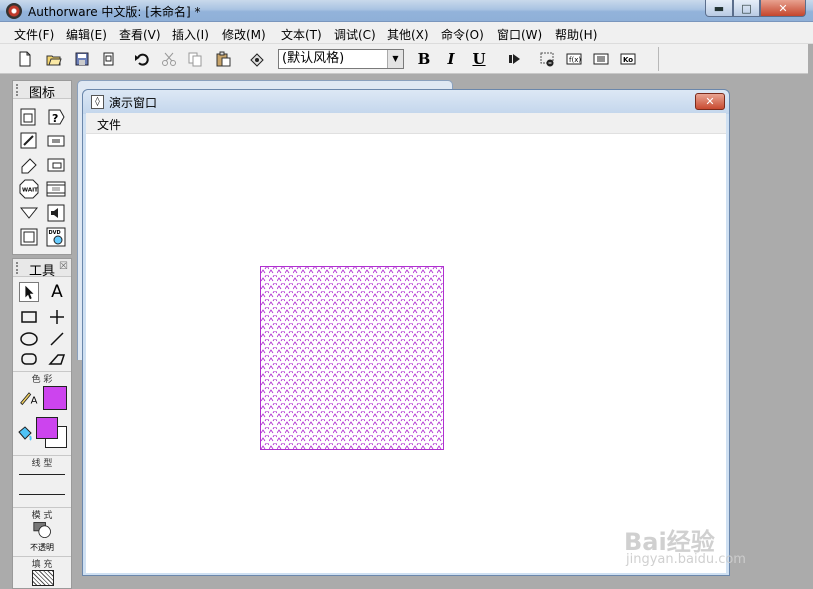  What do you see at coordinates (710, 545) in the screenshot?
I see `baidu-watermark: Bai经验 jingyan.baidu.com` at bounding box center [710, 545].